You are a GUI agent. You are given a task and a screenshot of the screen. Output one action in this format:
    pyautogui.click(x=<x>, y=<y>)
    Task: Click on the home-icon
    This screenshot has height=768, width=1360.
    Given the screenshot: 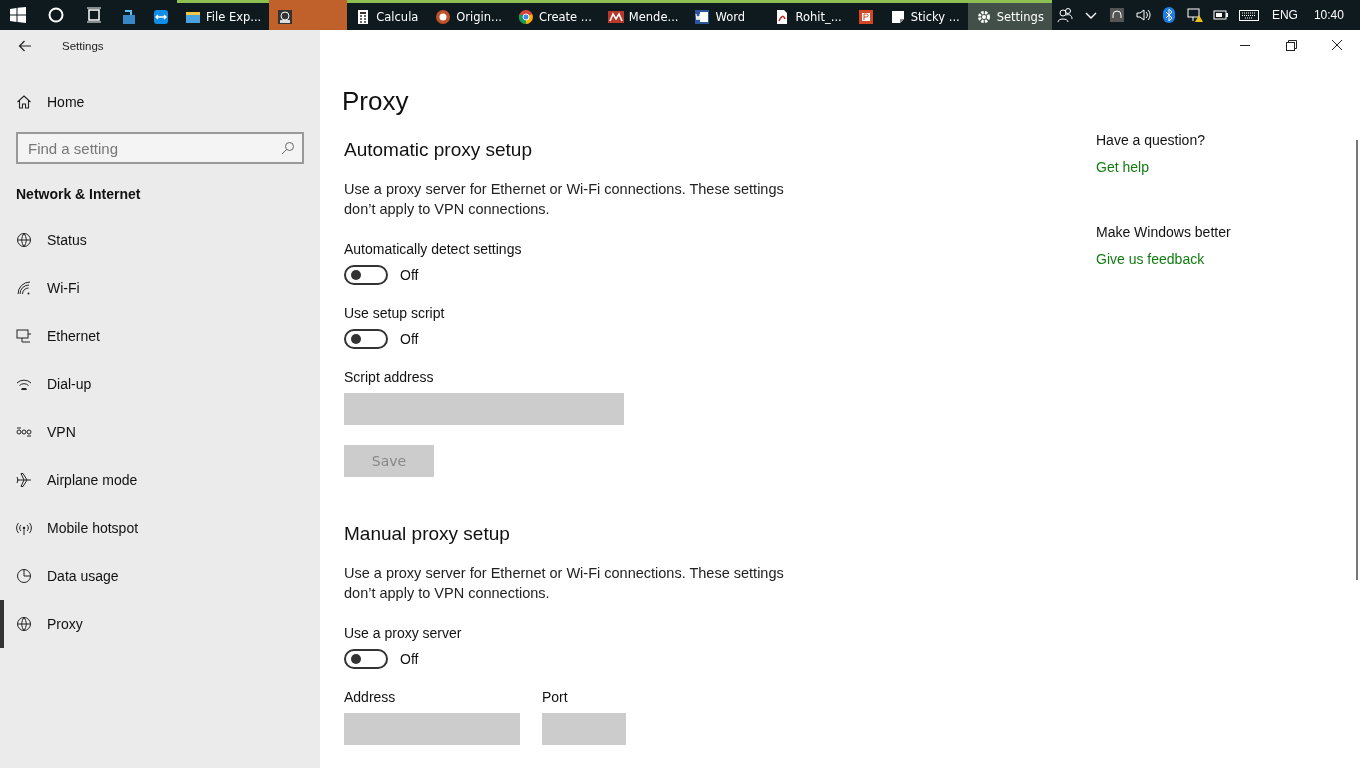 What is the action you would take?
    pyautogui.click(x=24, y=102)
    